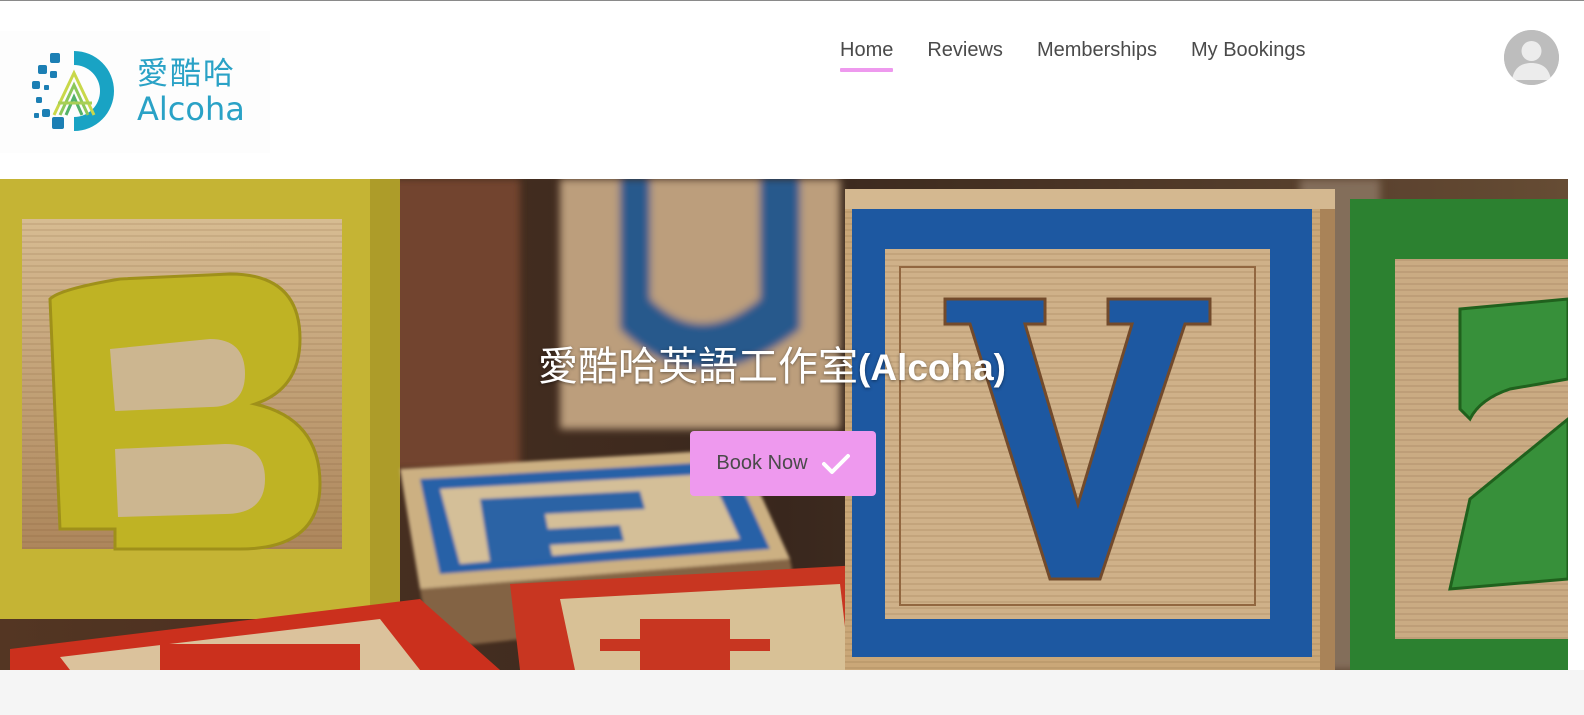 Image resolution: width=1584 pixels, height=715 pixels. What do you see at coordinates (762, 463) in the screenshot?
I see `book-now-label: Book Now` at bounding box center [762, 463].